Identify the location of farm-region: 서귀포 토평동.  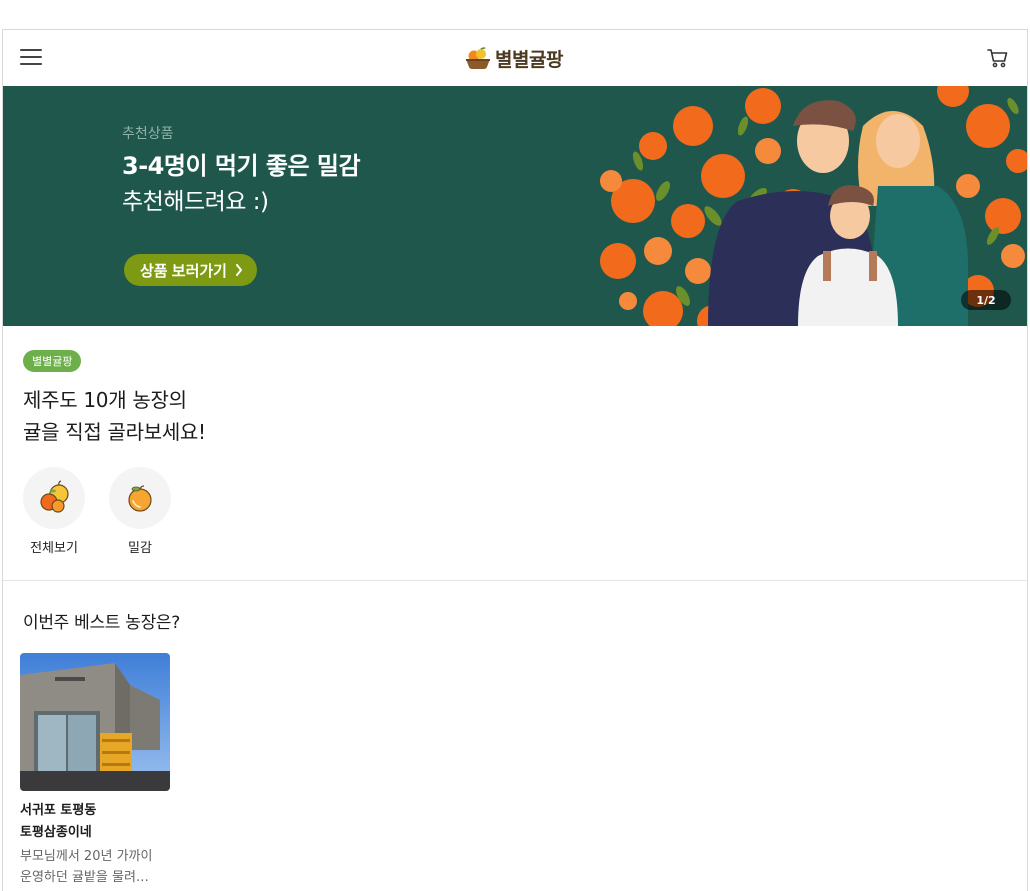
(58, 810).